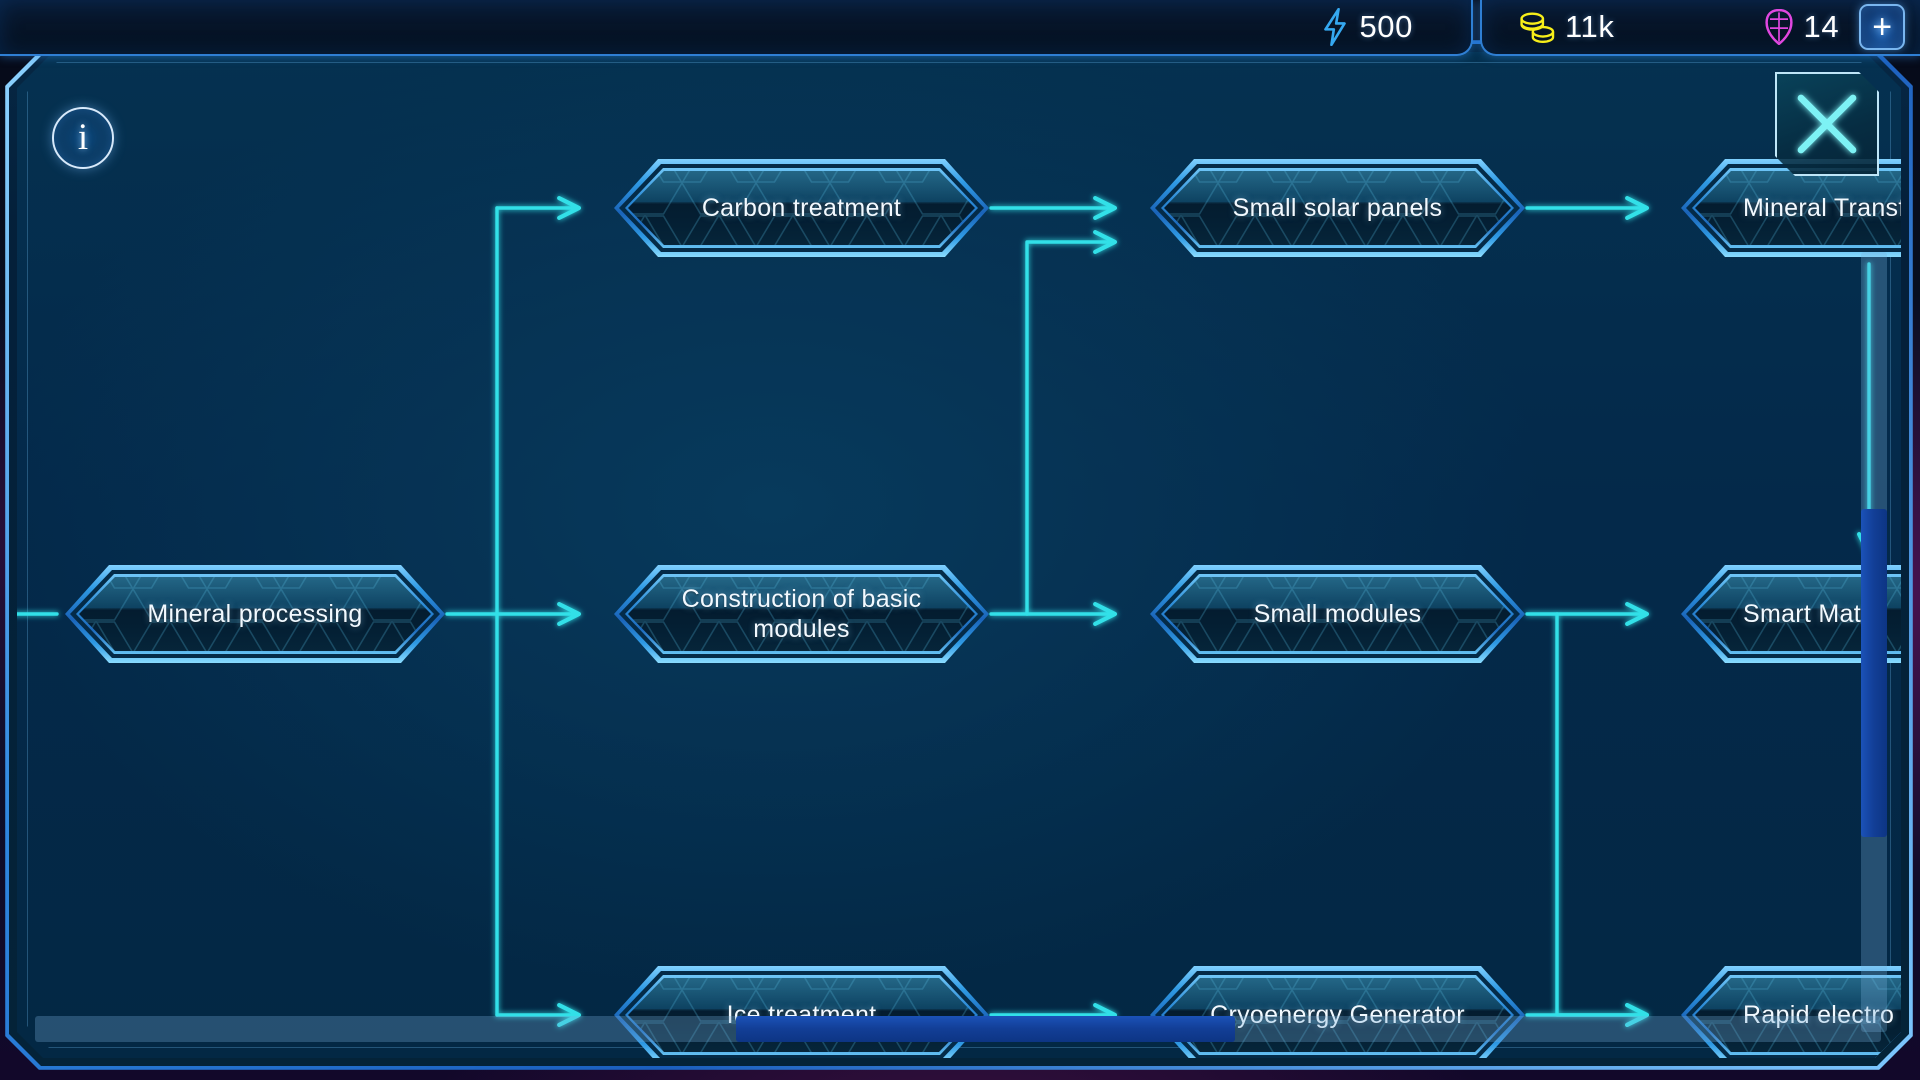  Describe the element at coordinates (985, 1029) in the screenshot. I see `horizontal-scrollbar-thumb` at that location.